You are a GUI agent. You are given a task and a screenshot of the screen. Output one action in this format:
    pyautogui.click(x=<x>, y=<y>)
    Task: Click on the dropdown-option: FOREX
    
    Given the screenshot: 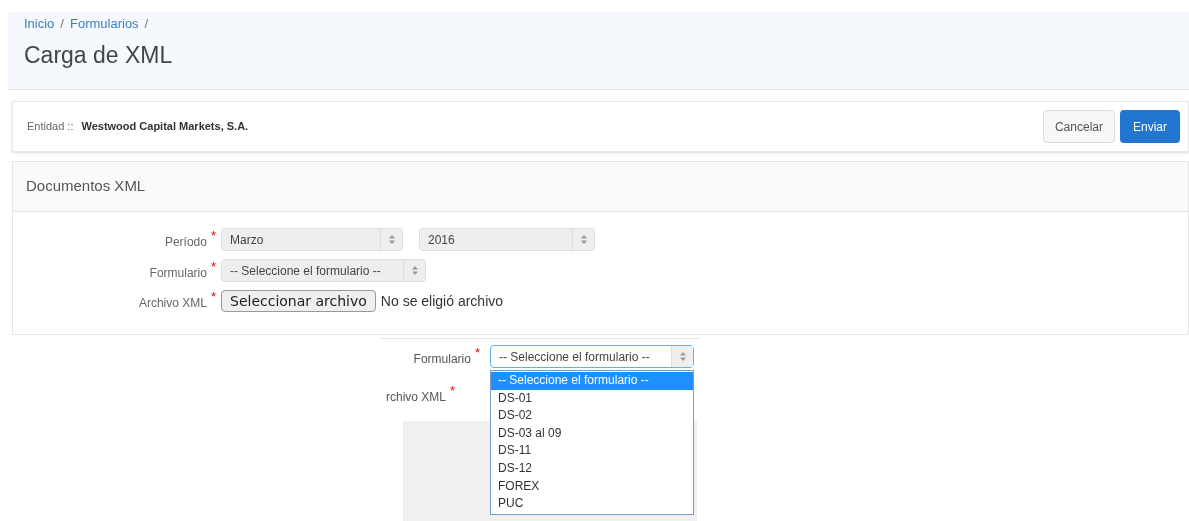 What is the action you would take?
    pyautogui.click(x=592, y=486)
    